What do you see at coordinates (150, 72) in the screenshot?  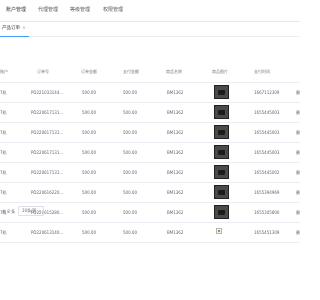 I see `table-header: 账户 订单号 订单金额 支付金额 商品名称 商品图片 支付时间` at bounding box center [150, 72].